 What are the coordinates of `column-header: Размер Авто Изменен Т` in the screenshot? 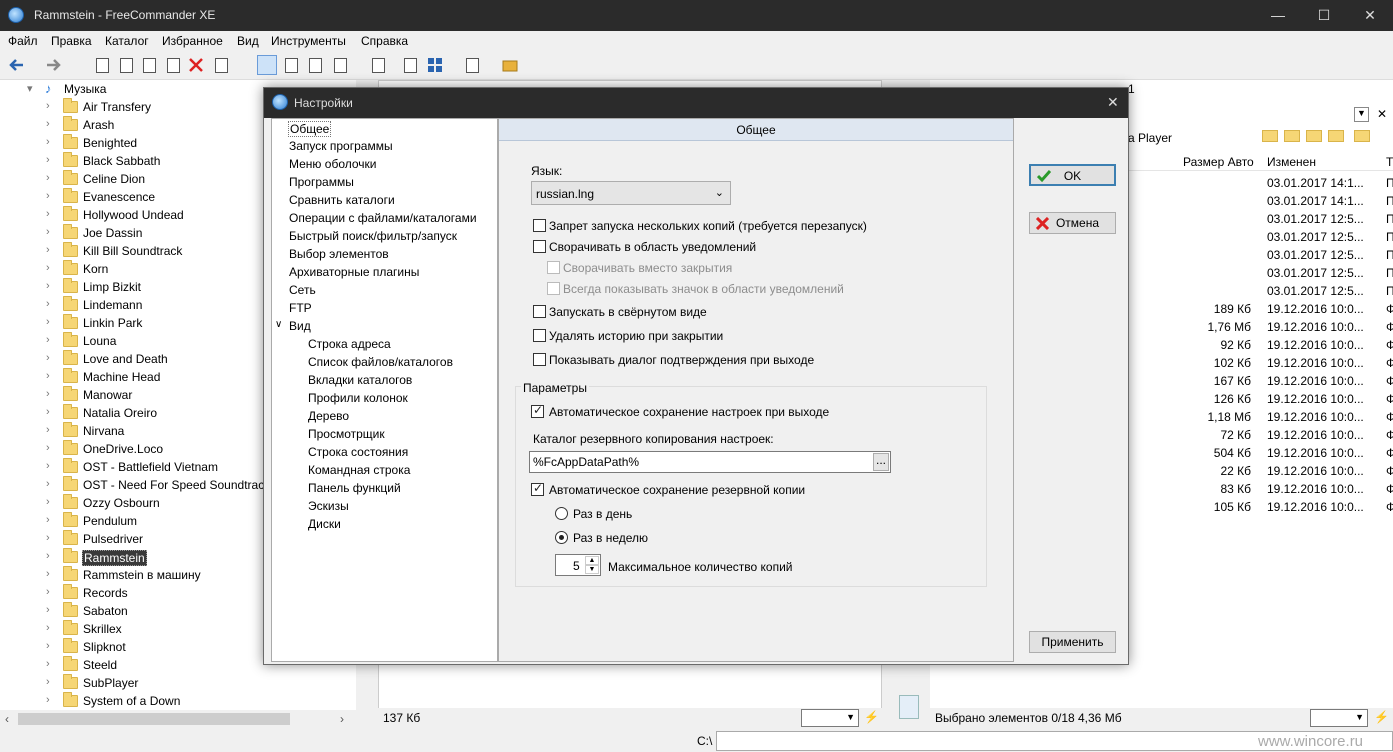 It's located at (1260, 161).